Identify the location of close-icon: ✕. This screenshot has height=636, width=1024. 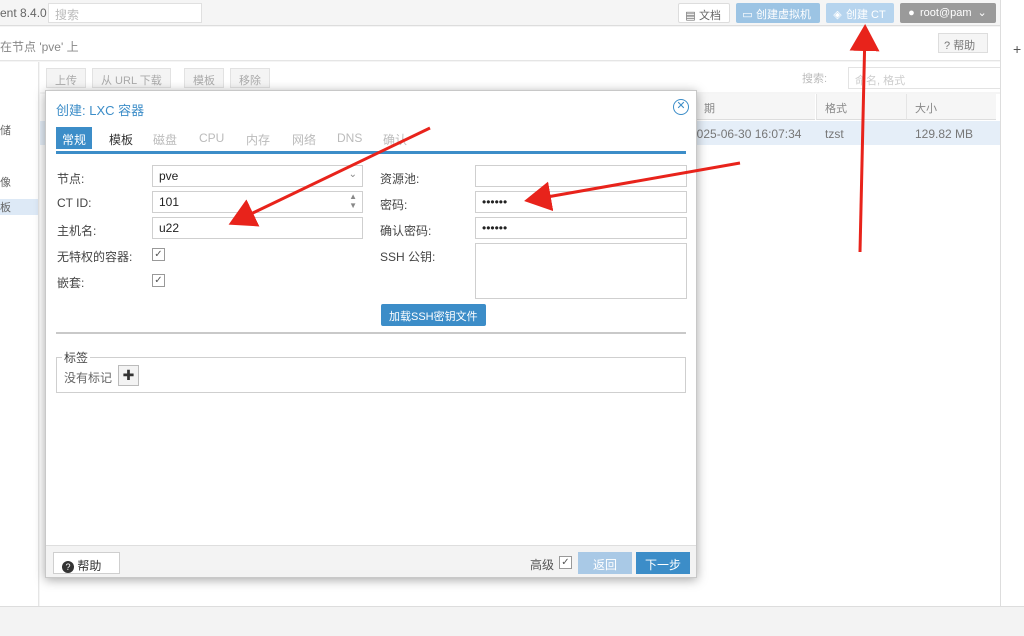
(681, 107).